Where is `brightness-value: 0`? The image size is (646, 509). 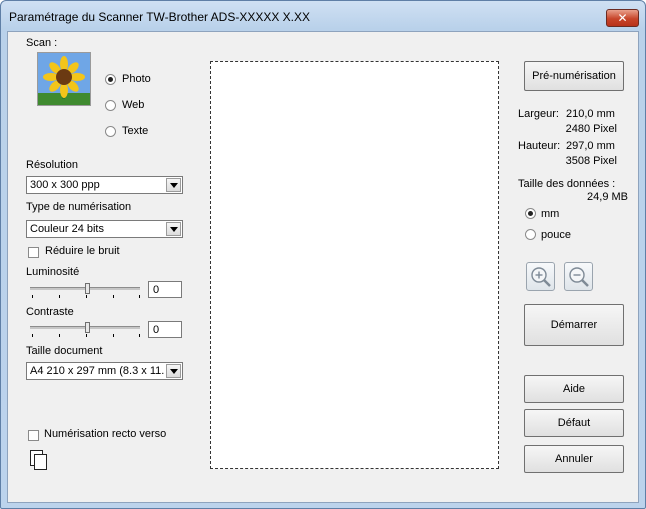 brightness-value: 0 is located at coordinates (156, 290).